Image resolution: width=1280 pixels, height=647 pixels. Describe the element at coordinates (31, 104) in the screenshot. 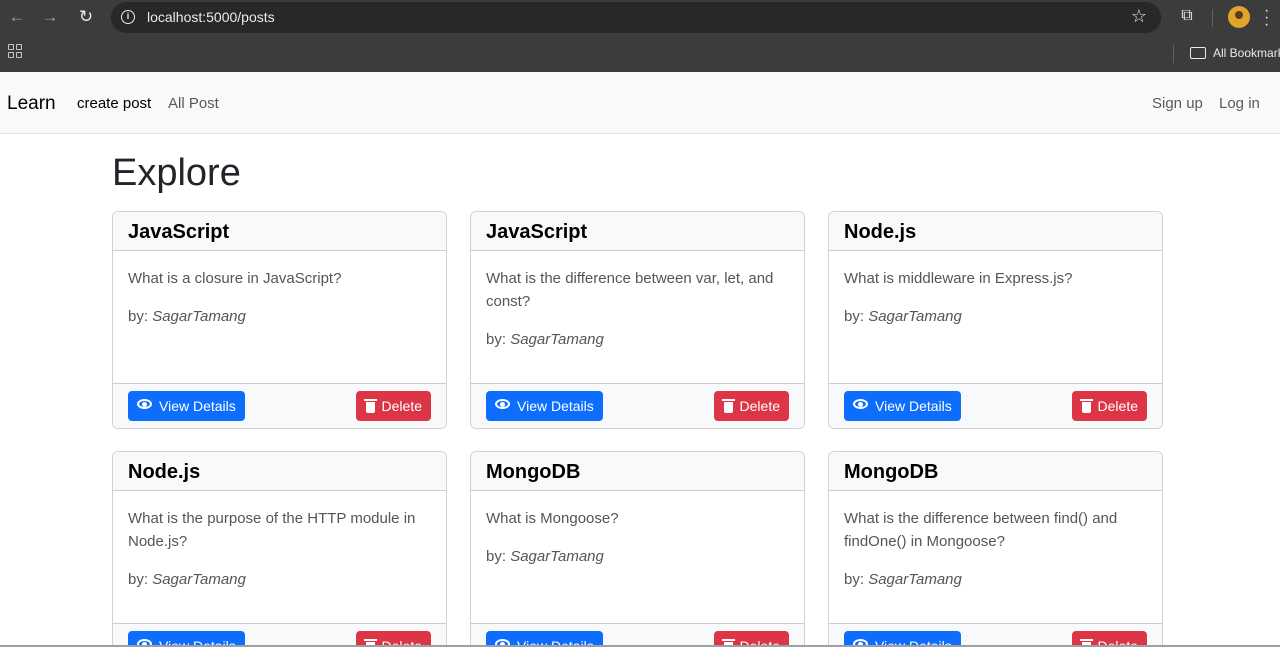

I see `navbar-brand: Learn` at that location.